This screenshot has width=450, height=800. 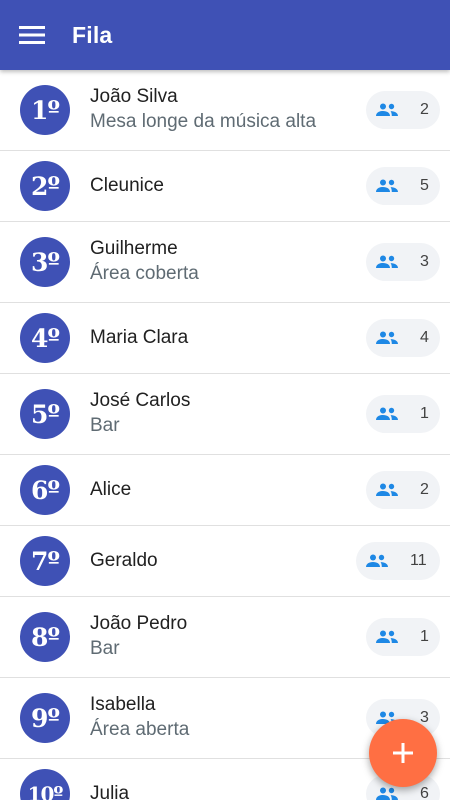 I want to click on party-size: 6, so click(x=424, y=792).